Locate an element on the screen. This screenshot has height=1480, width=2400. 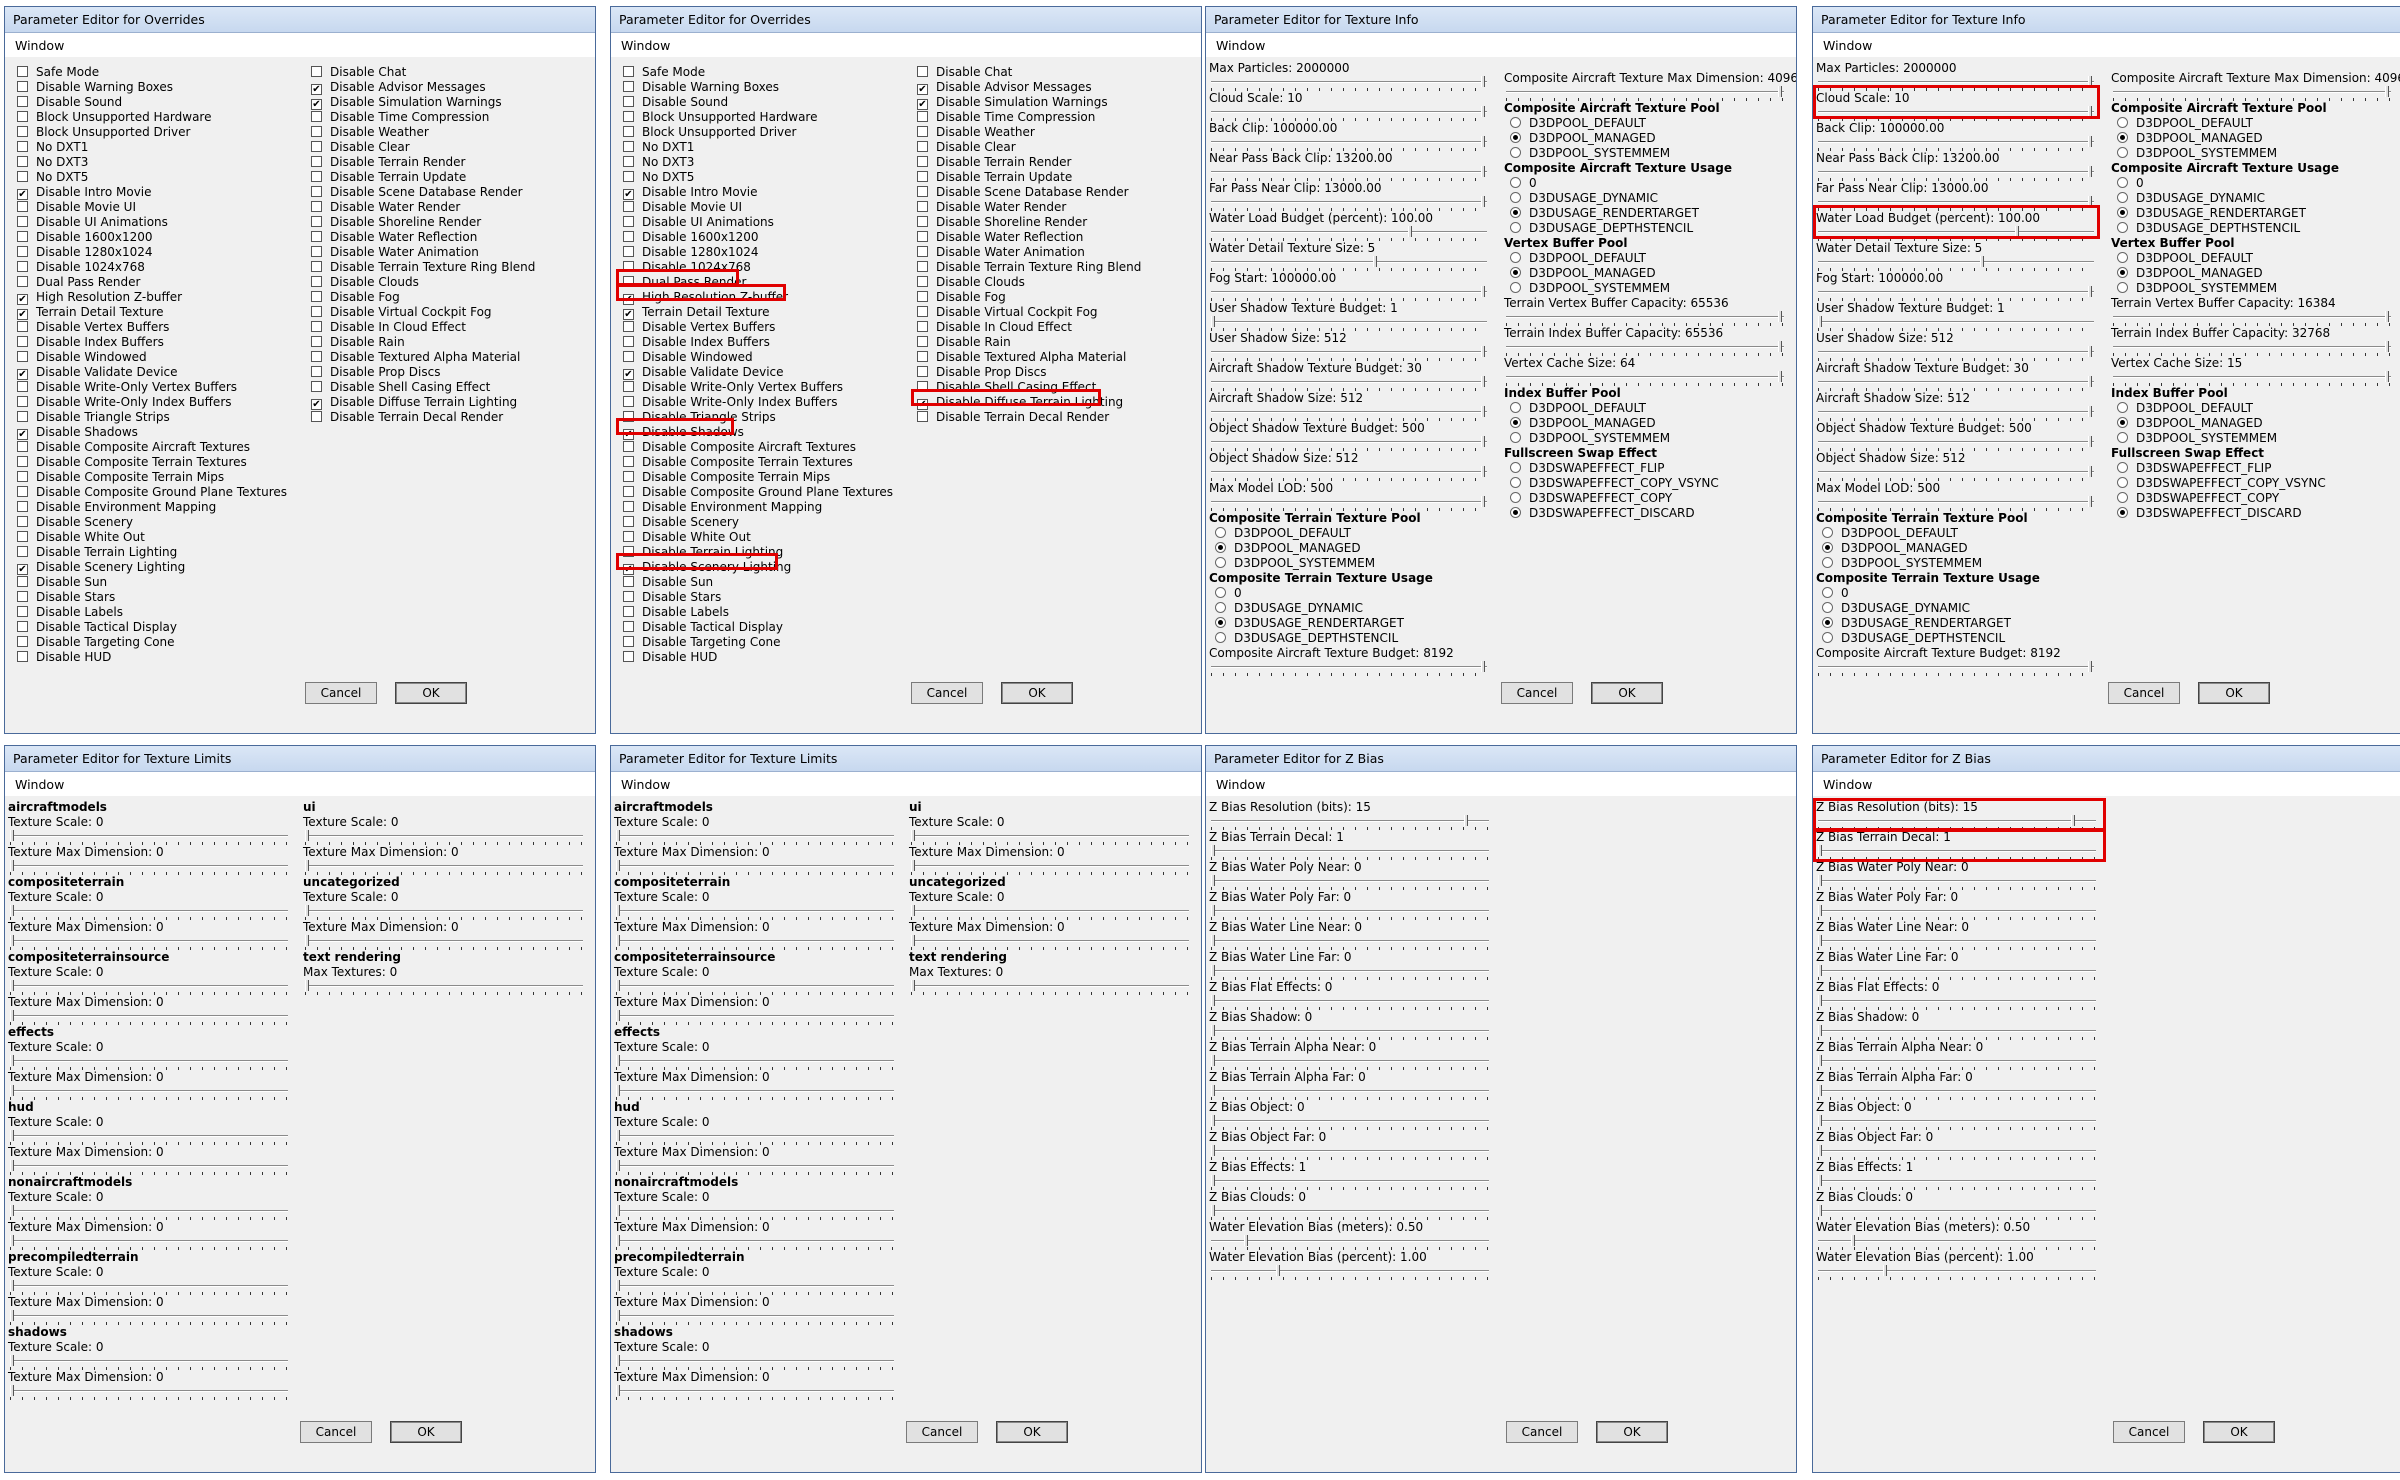
checkbox-option: Disable Water Reflection is located at coordinates (1000, 237).